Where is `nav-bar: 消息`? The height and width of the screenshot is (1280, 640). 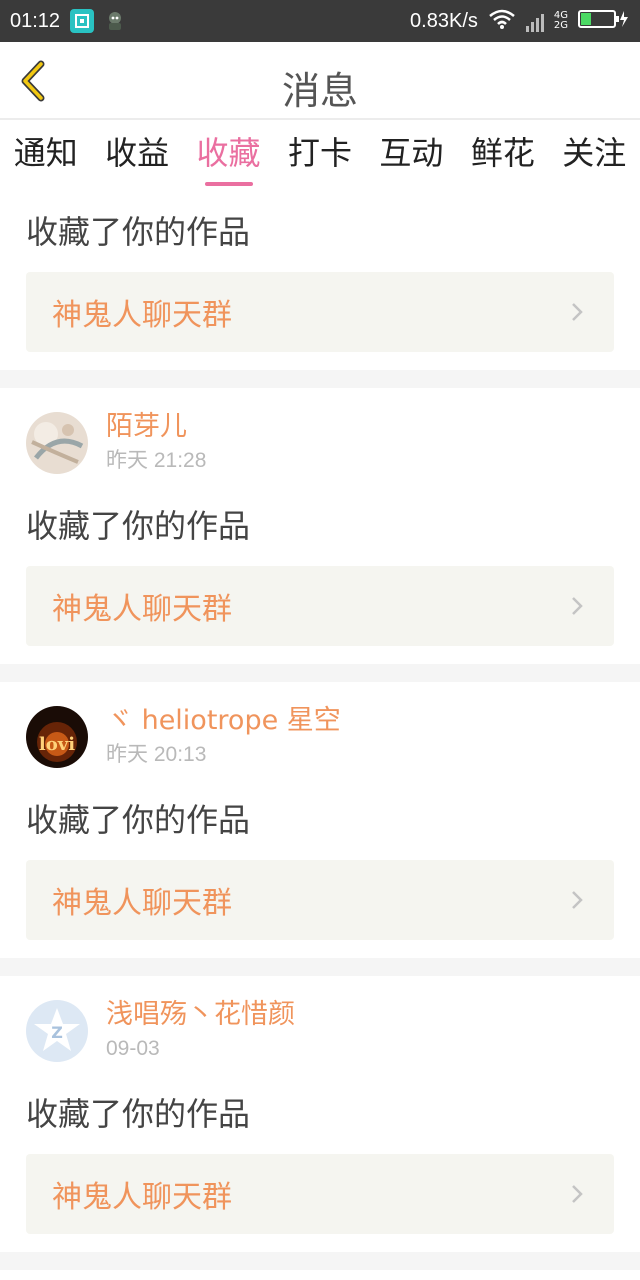 nav-bar: 消息 is located at coordinates (320, 81).